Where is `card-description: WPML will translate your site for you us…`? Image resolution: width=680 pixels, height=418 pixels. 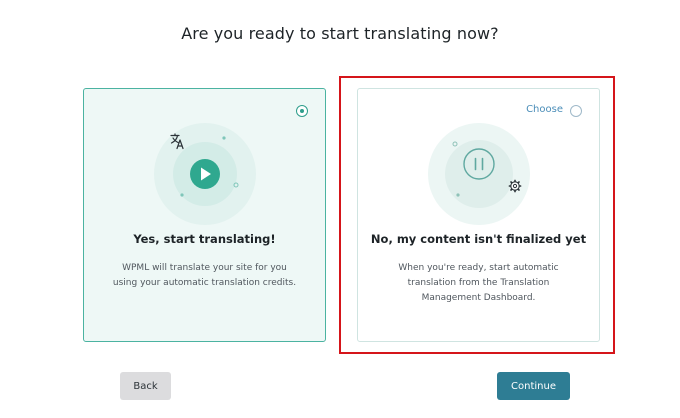 card-description: WPML will translate your site for you us… is located at coordinates (204, 276).